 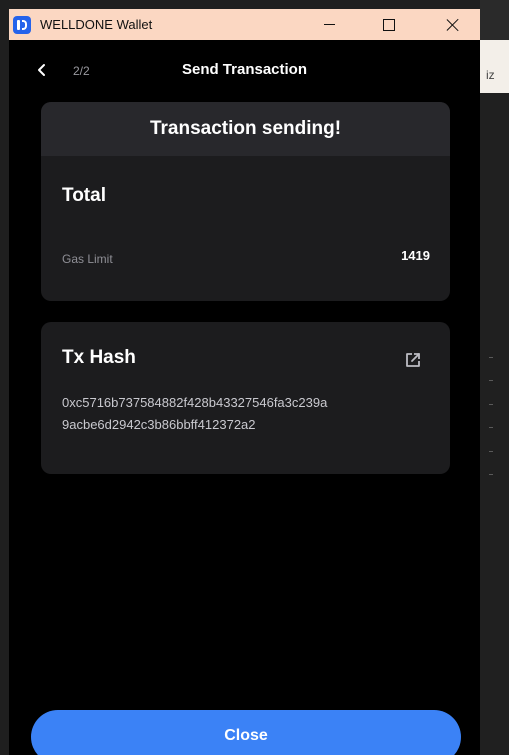 What do you see at coordinates (195, 402) in the screenshot?
I see `tx-hash-line: 0xc5716b737584882f428b43327546fa3c239a` at bounding box center [195, 402].